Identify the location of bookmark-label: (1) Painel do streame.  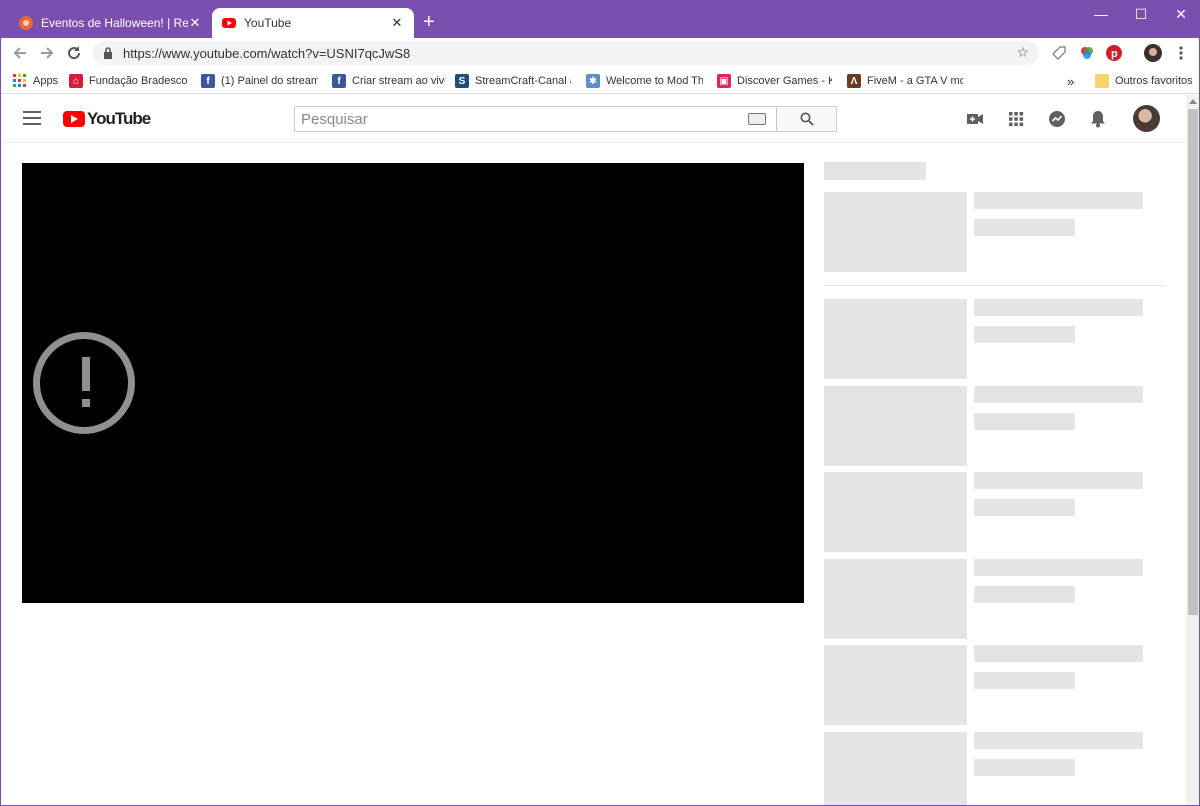
(269, 81).